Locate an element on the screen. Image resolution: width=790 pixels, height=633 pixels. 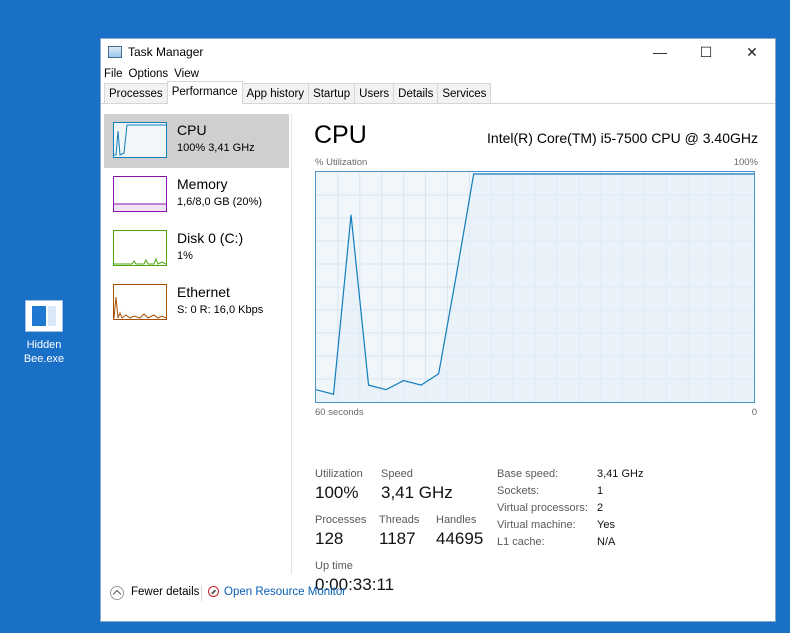
window-controls: — ☐ ✕ is located at coordinates (706, 52).